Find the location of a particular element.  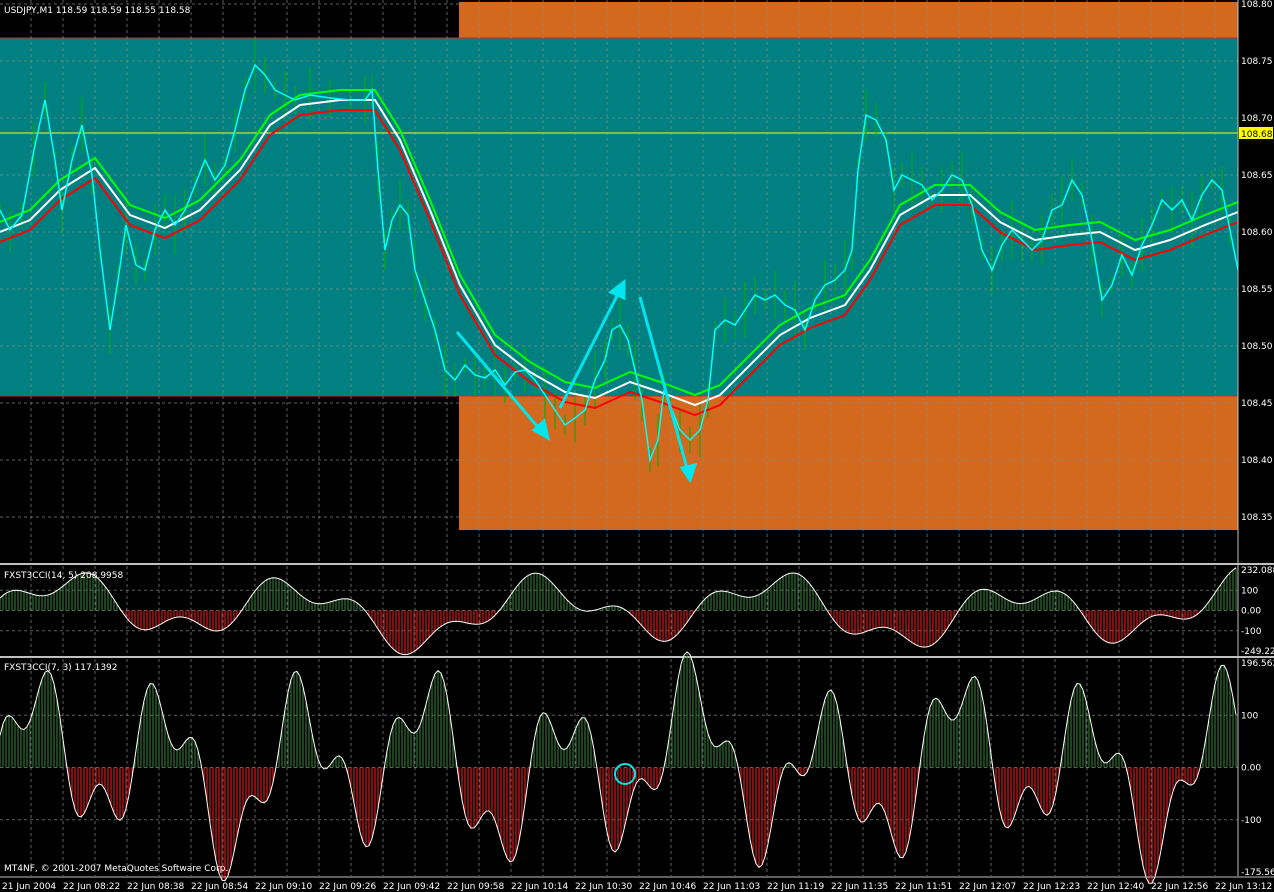

cci-tick-label: -249.227 is located at coordinates (1257, 652).